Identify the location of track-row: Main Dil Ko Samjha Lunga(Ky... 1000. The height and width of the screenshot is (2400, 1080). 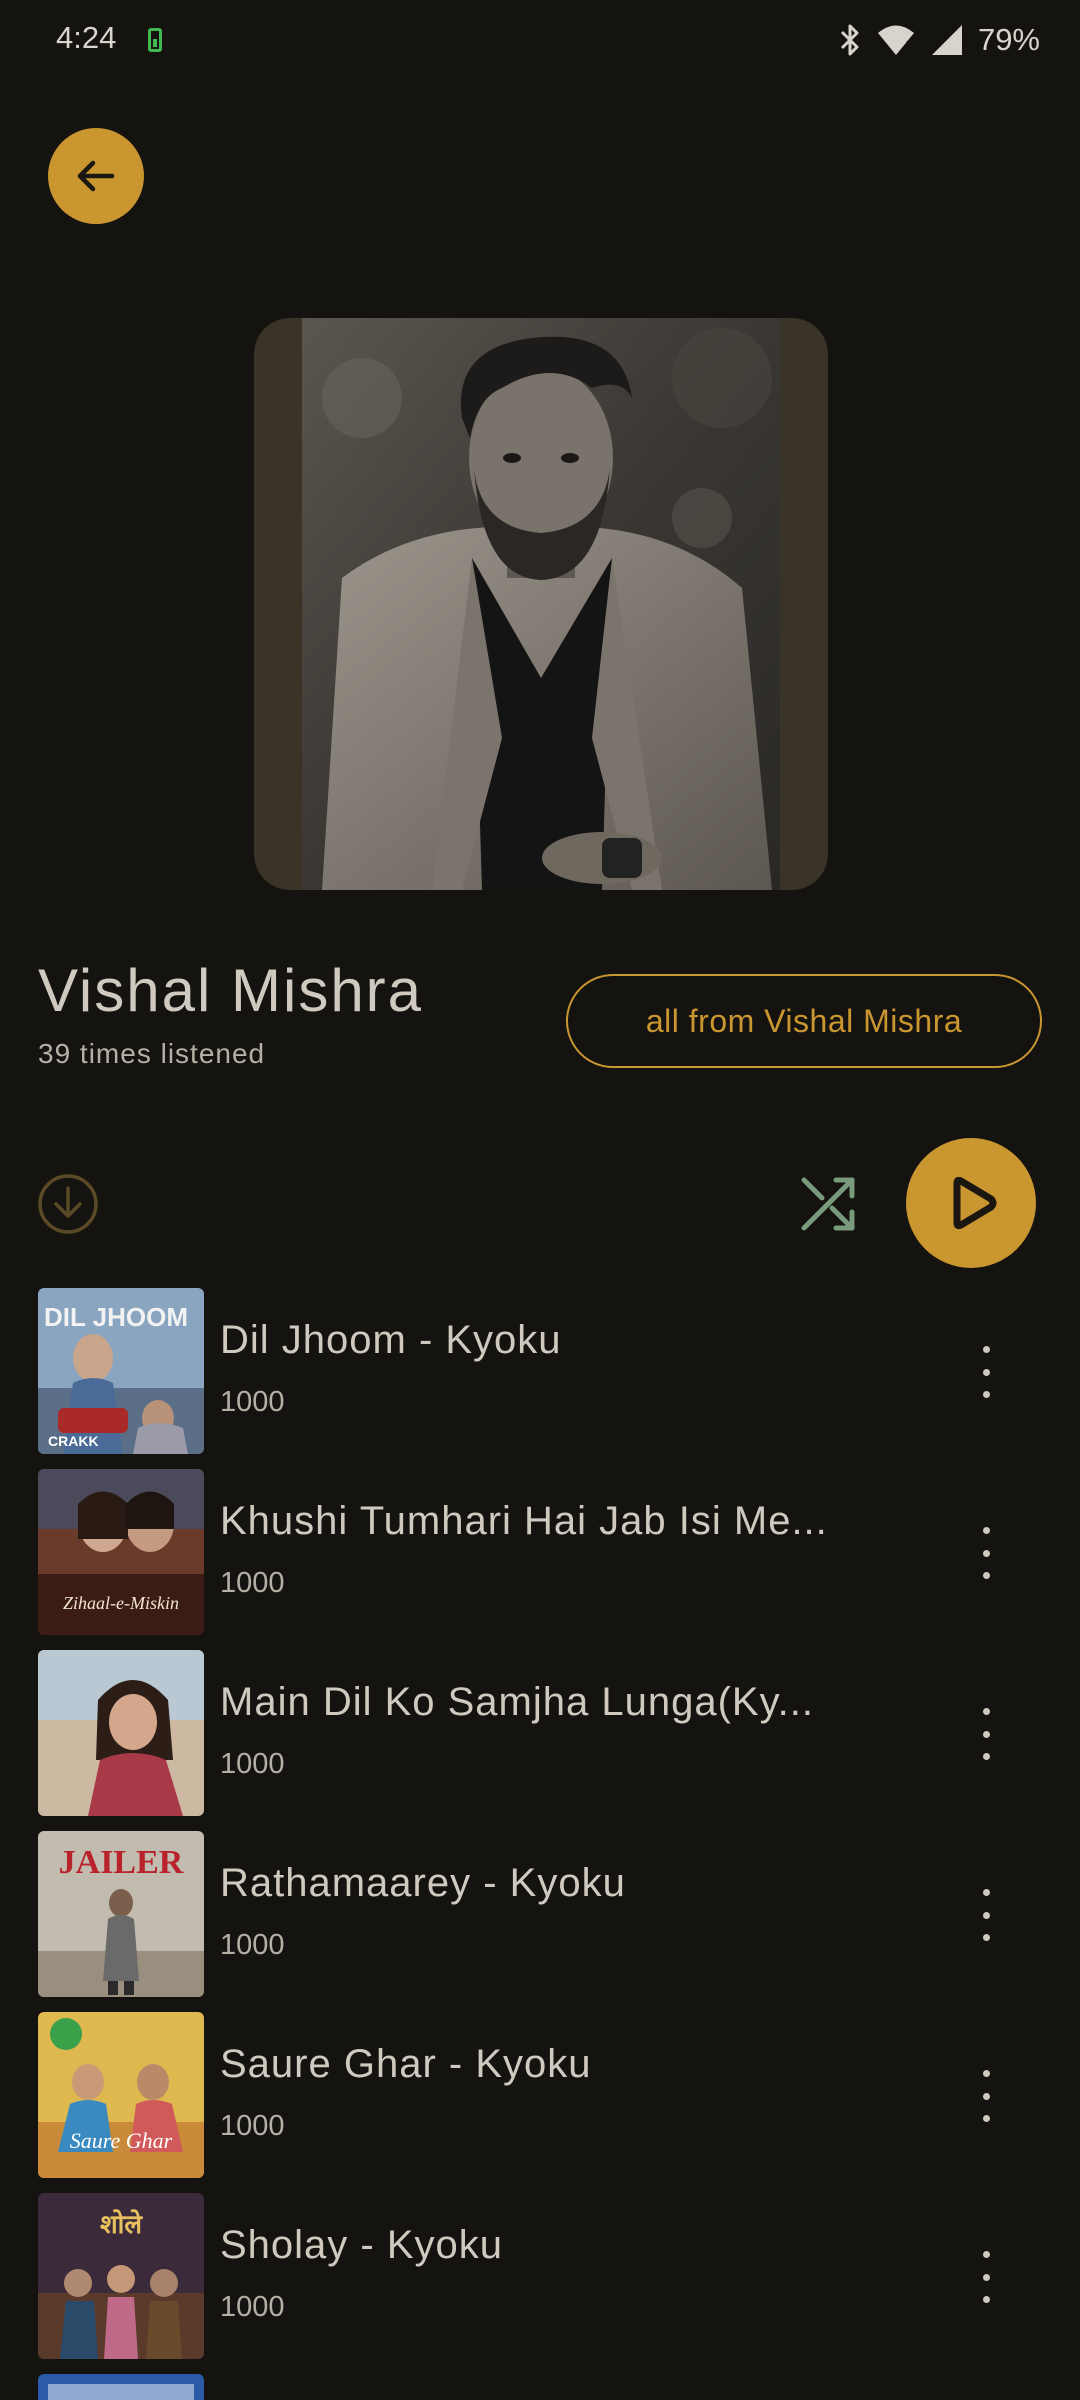
(540, 1740).